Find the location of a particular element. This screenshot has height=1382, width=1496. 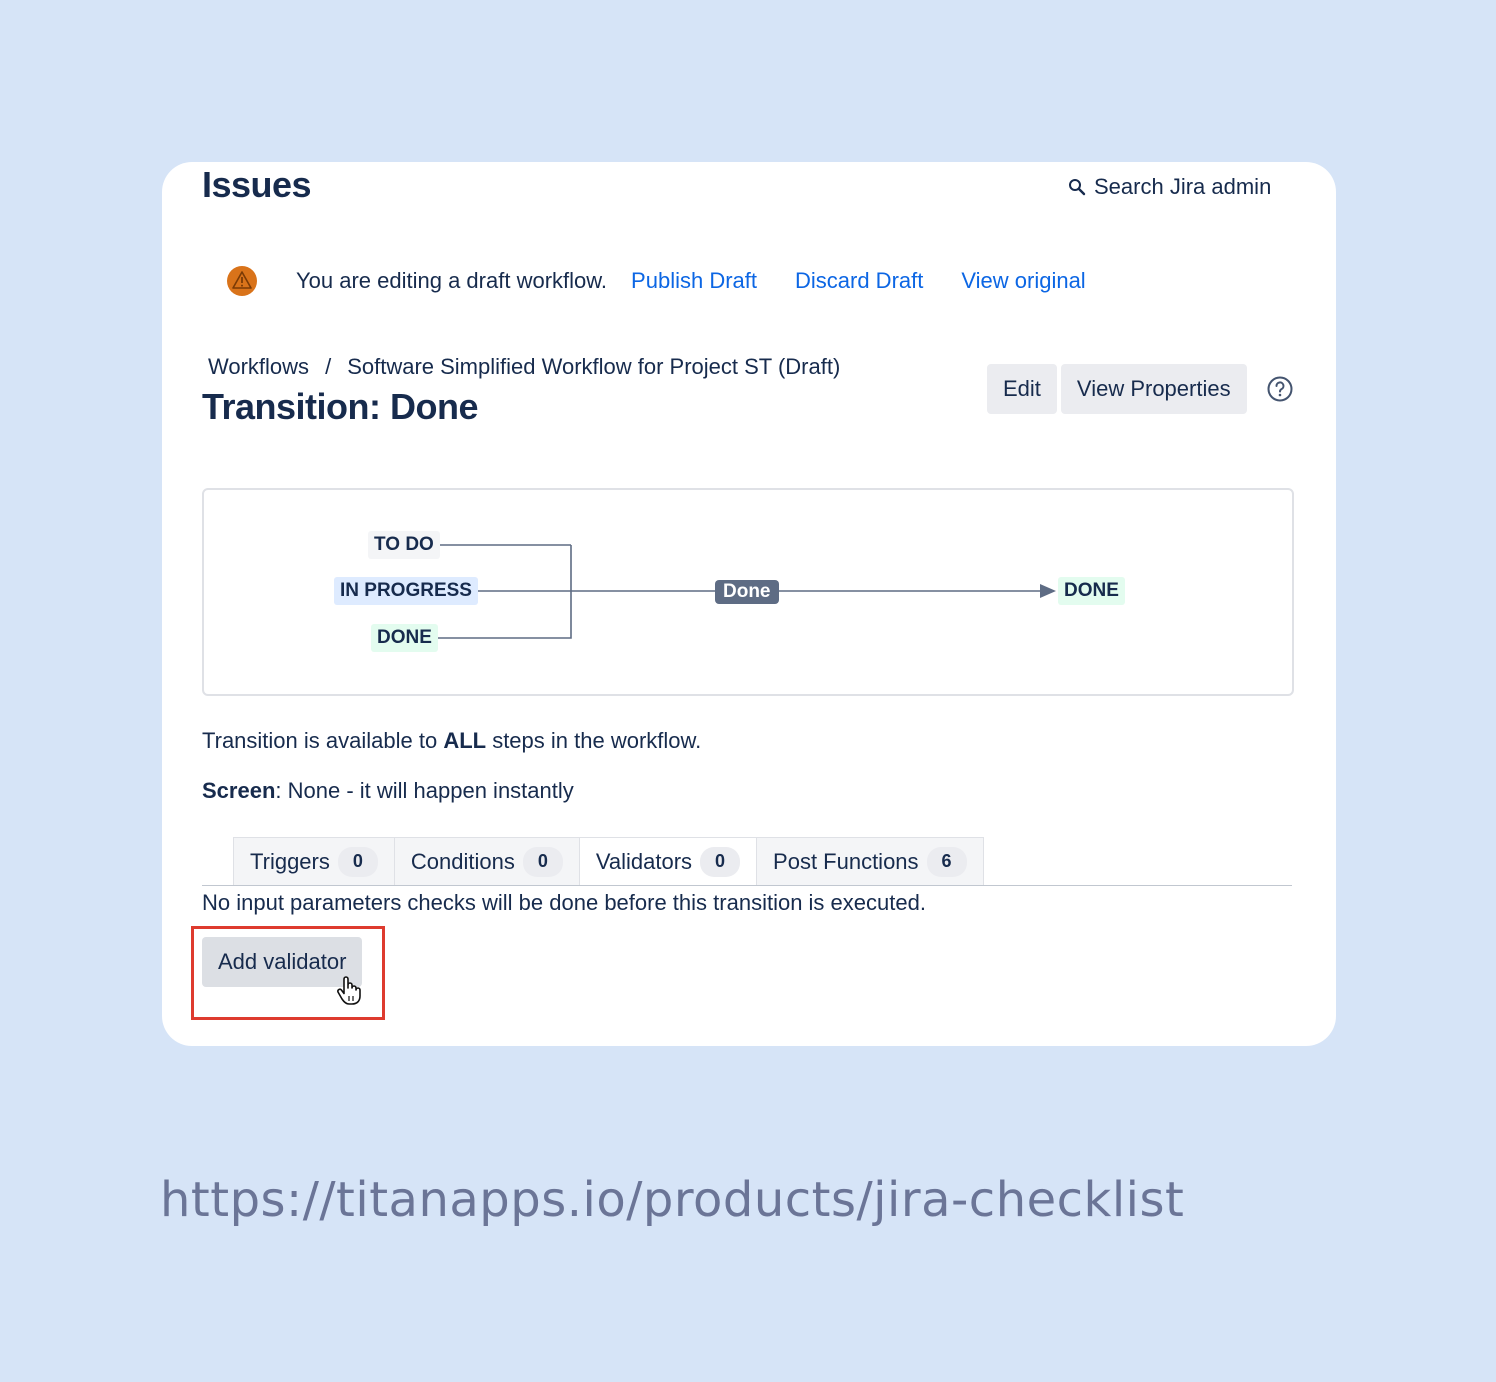

screen-text: Screen: None - it will happen instantly is located at coordinates (388, 790).